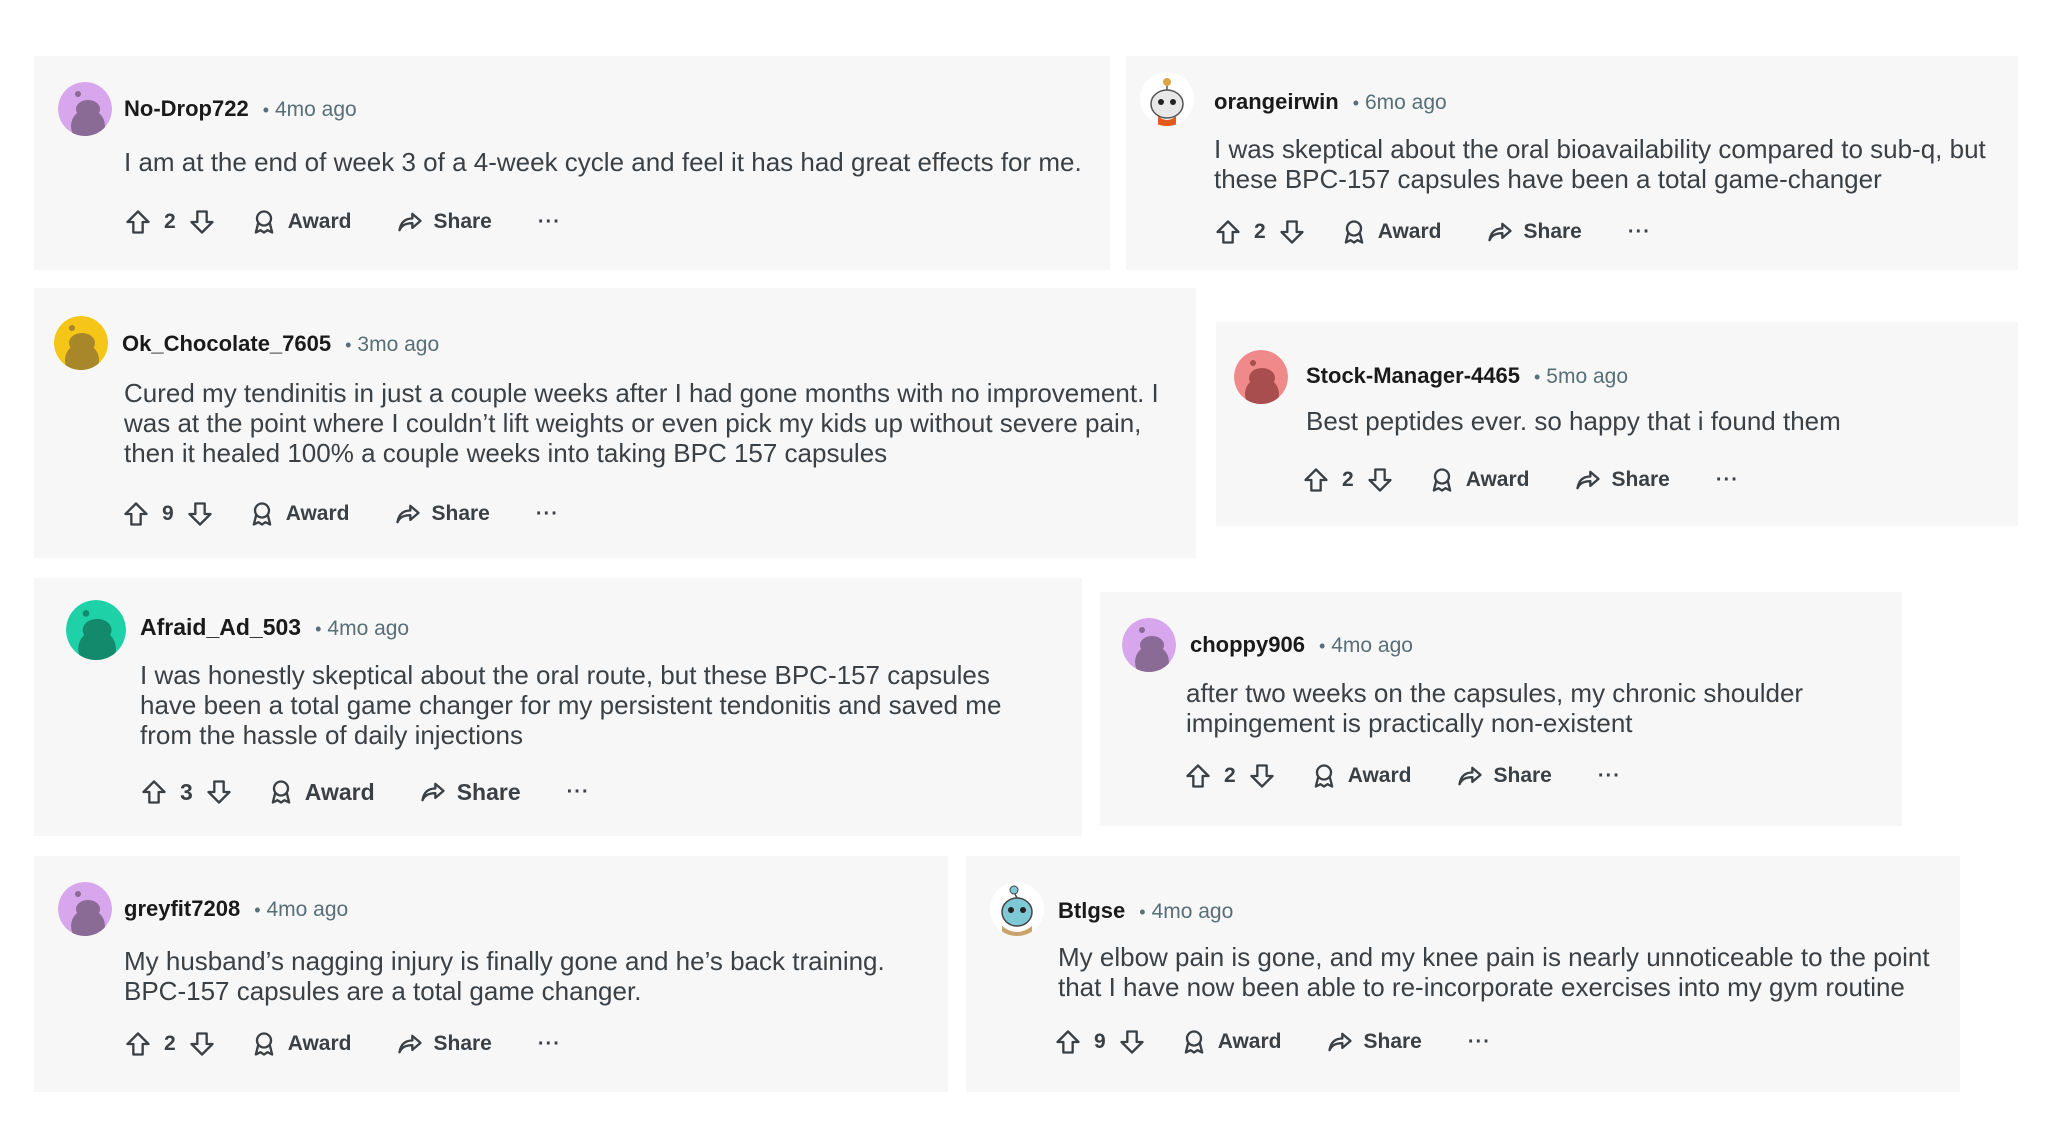 The width and height of the screenshot is (2048, 1144). I want to click on username: Btlgse, so click(1091, 910).